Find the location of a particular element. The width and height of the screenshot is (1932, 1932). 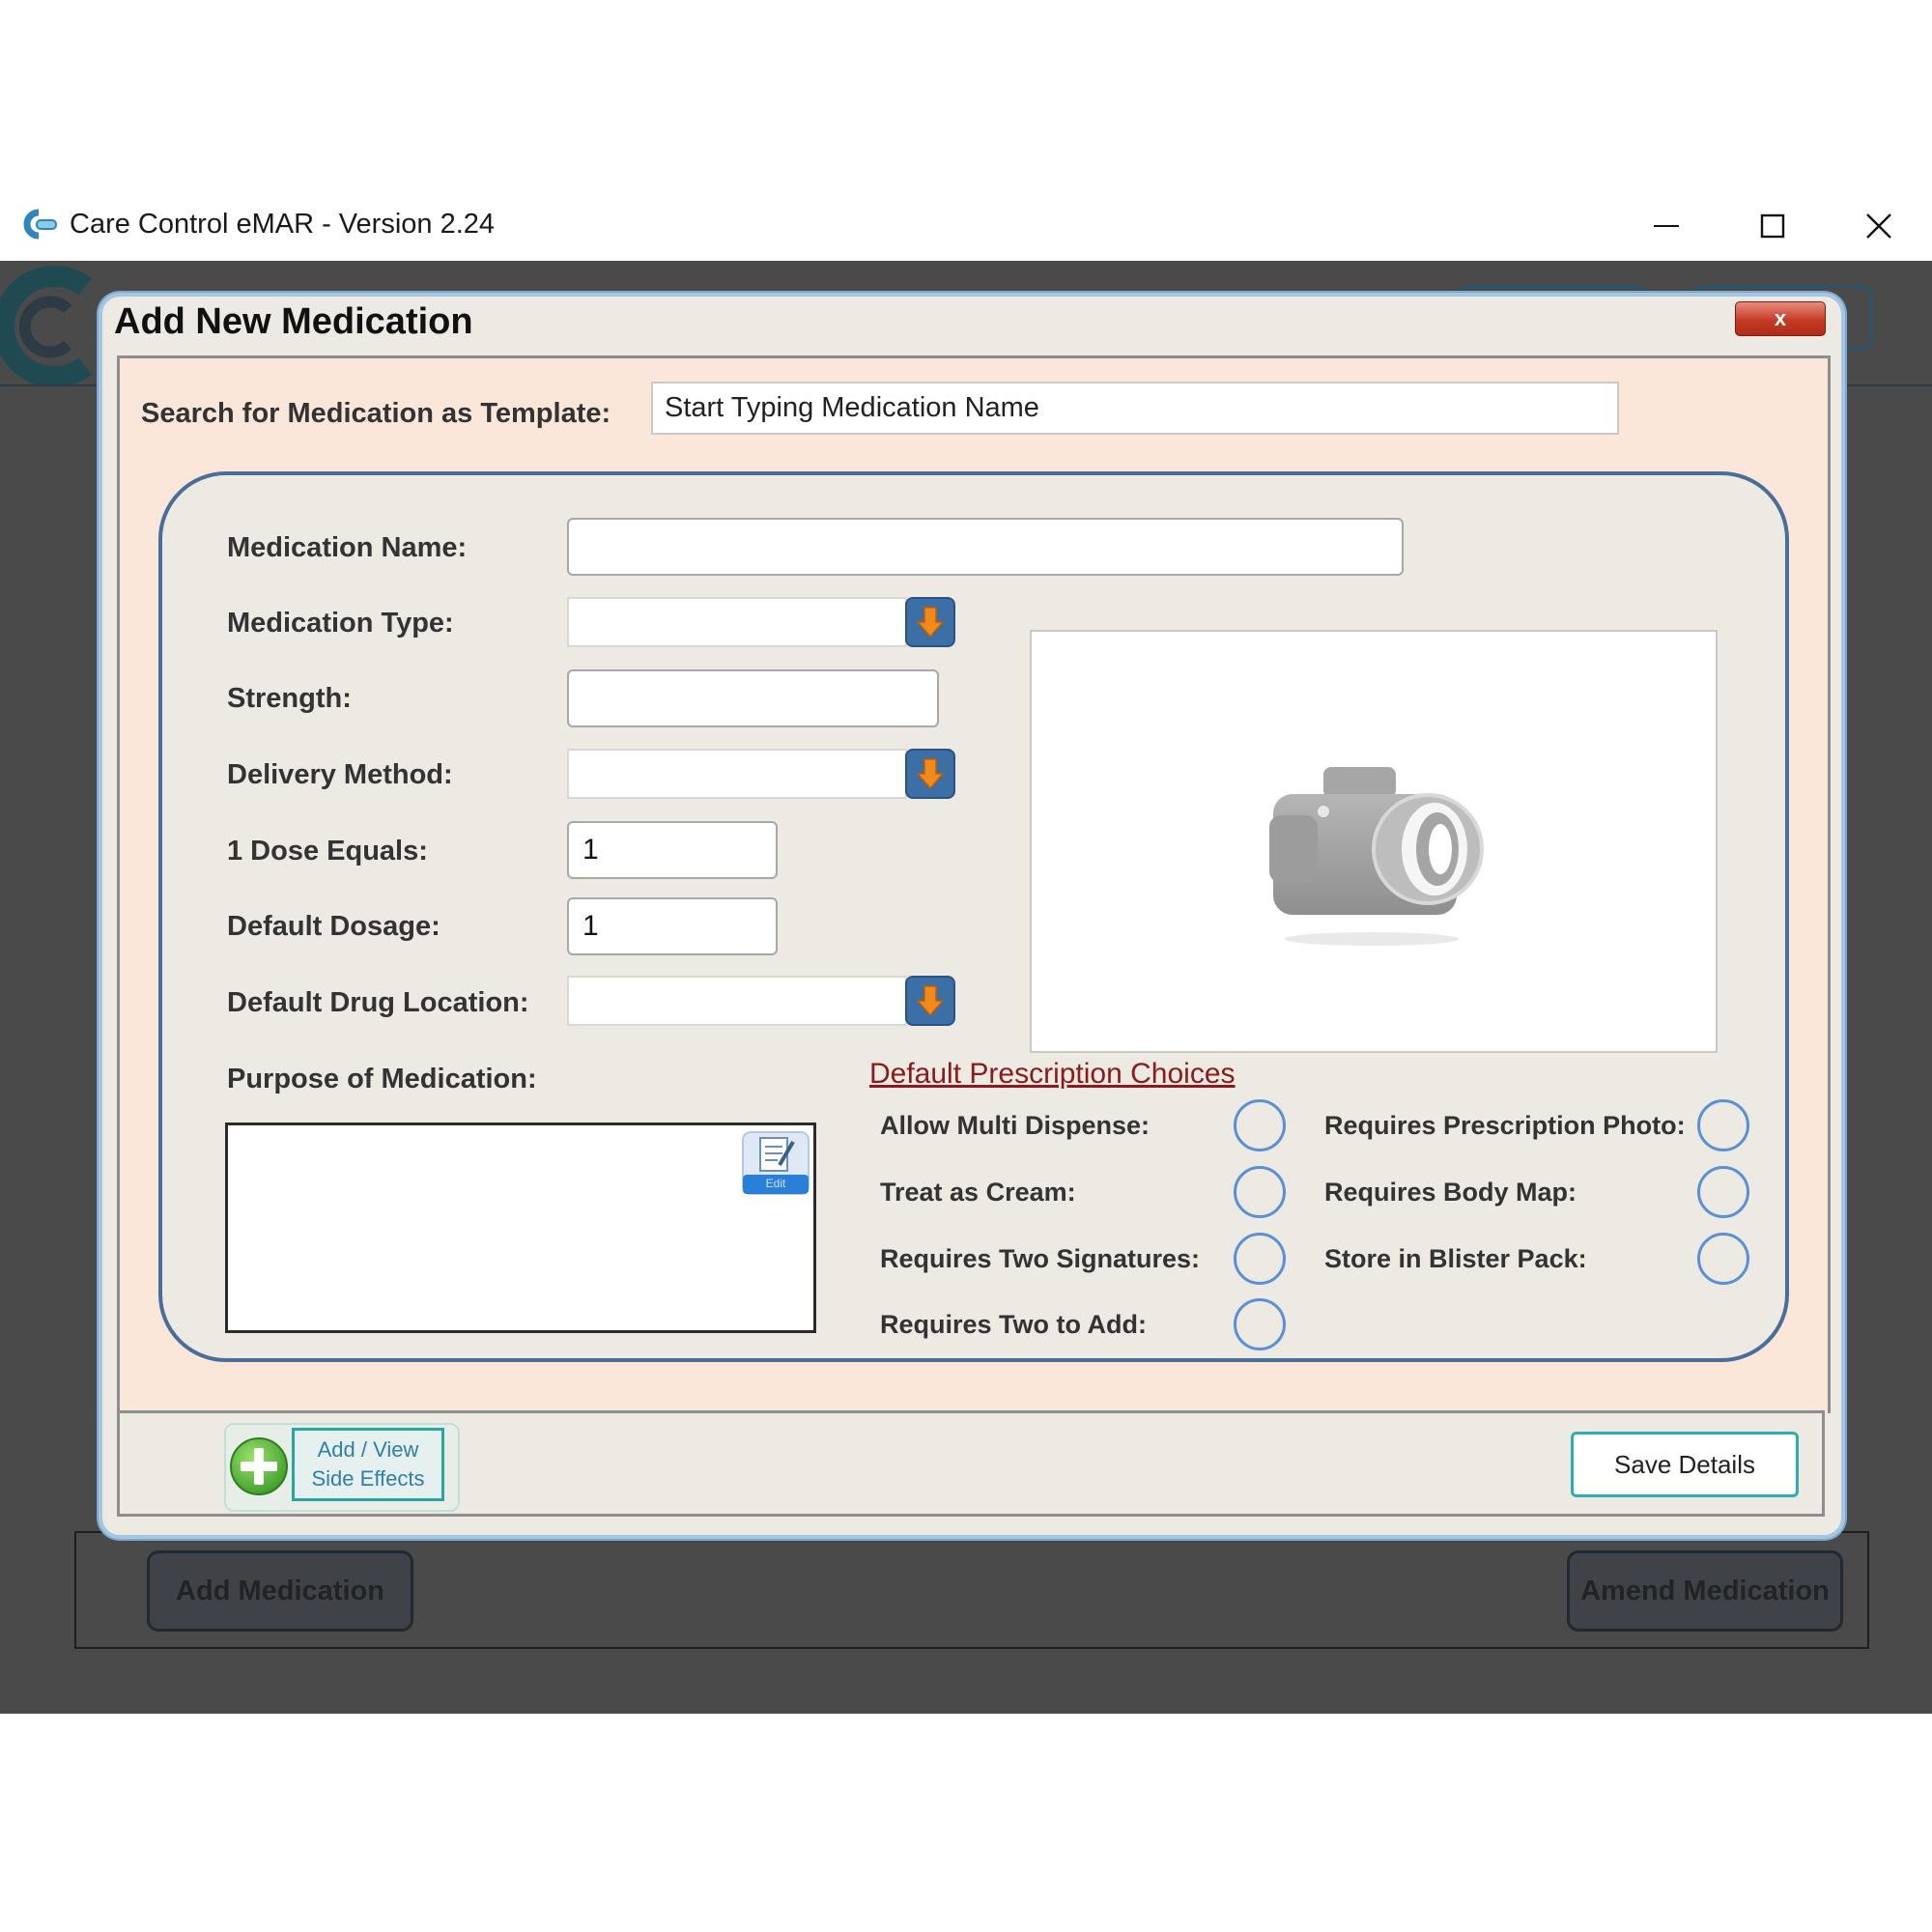

requires-two-to-add-label: Requires Two to Add: is located at coordinates (1013, 1324).